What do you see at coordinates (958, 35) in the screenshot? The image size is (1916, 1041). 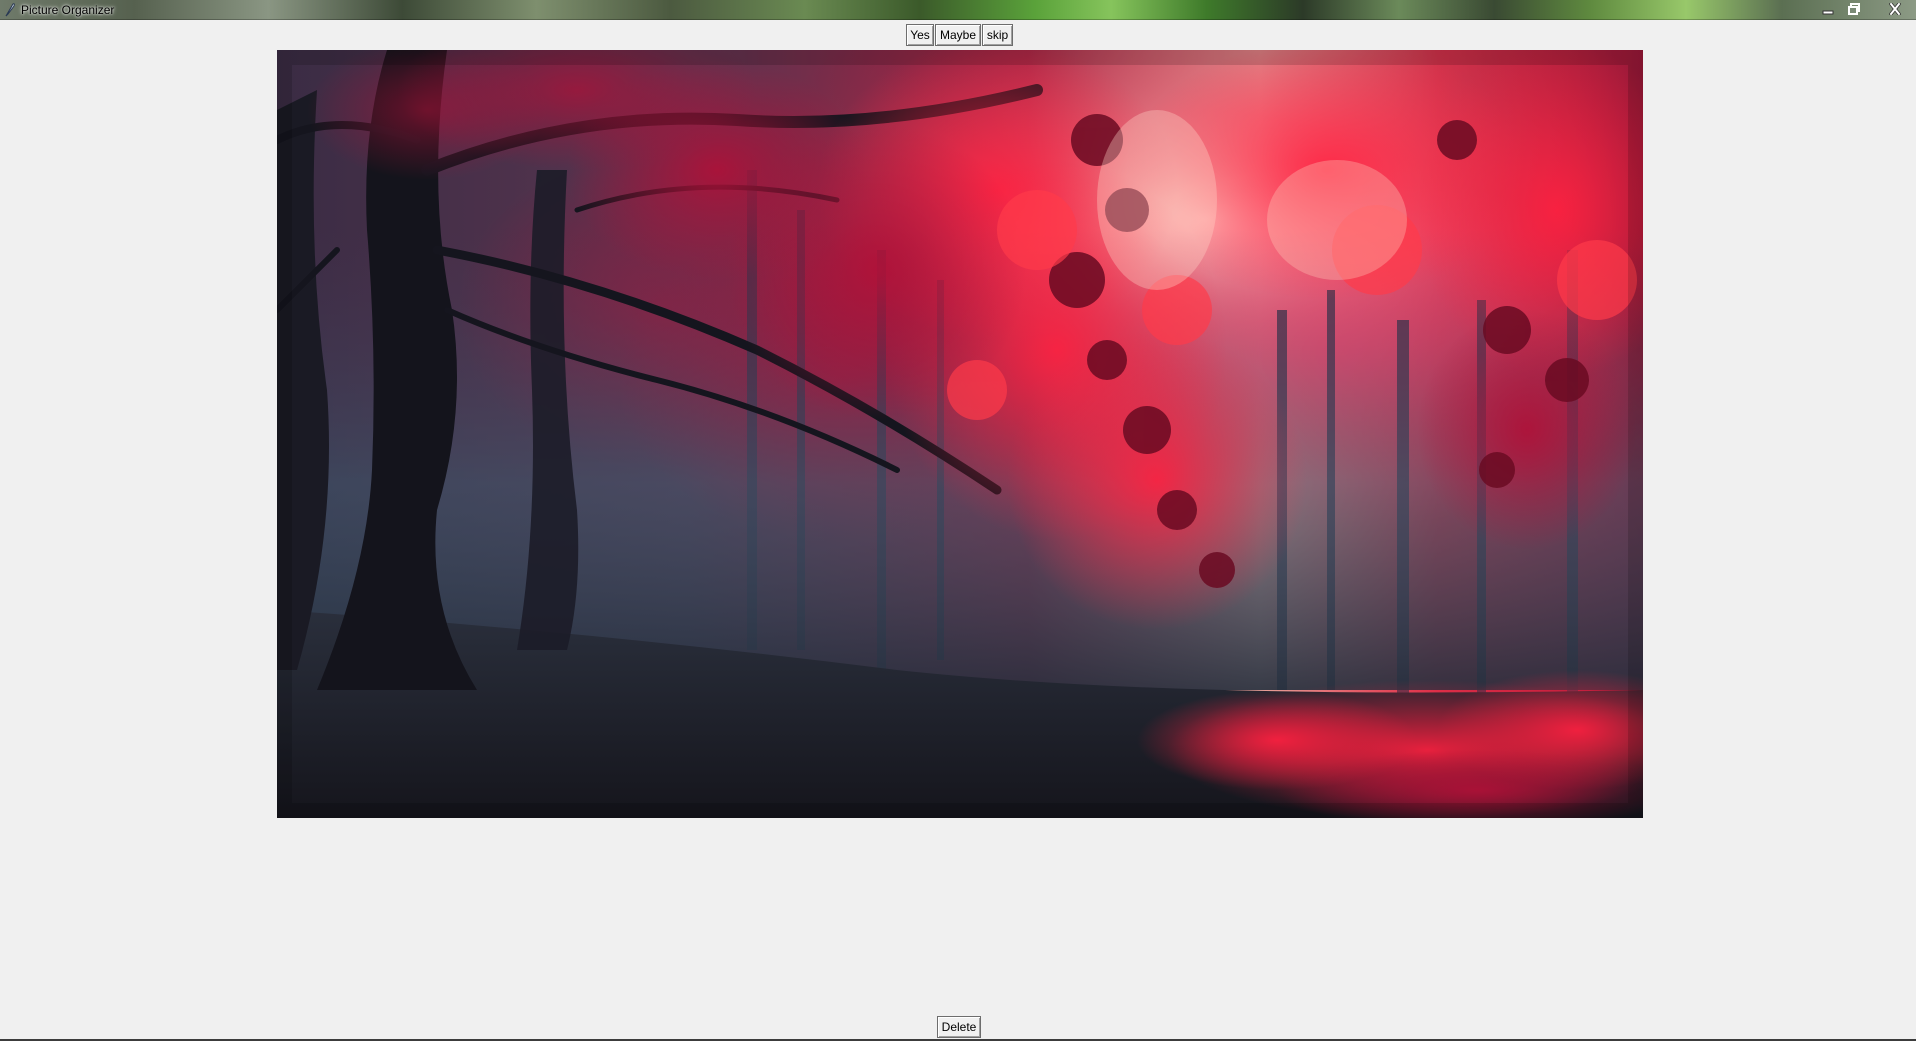 I see `maybe-button: Maybe` at bounding box center [958, 35].